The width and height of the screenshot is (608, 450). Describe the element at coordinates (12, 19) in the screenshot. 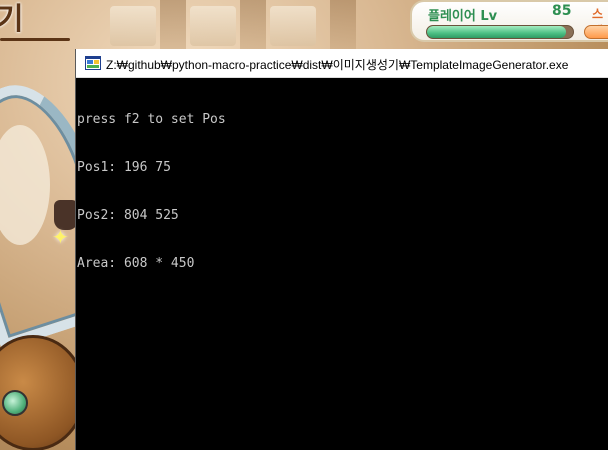

I see `game-title: 기` at that location.